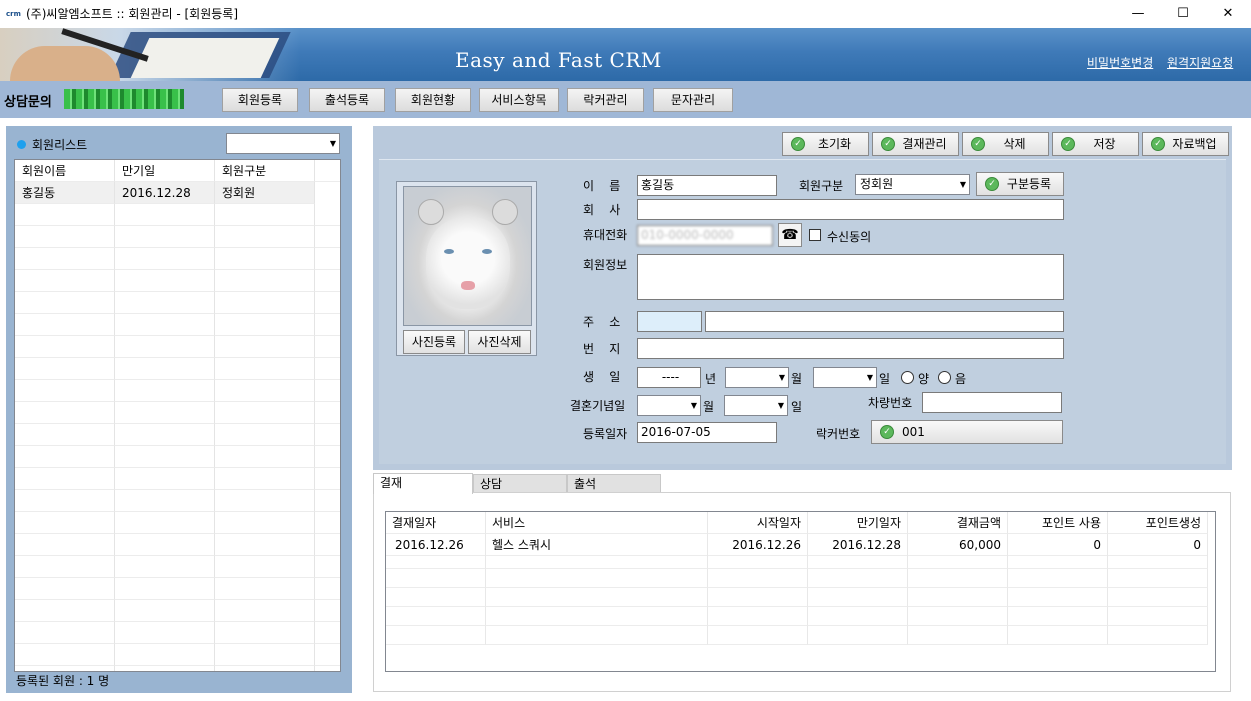  What do you see at coordinates (1158, 523) in the screenshot?
I see `col-header-point-earned: 포인트생성` at bounding box center [1158, 523].